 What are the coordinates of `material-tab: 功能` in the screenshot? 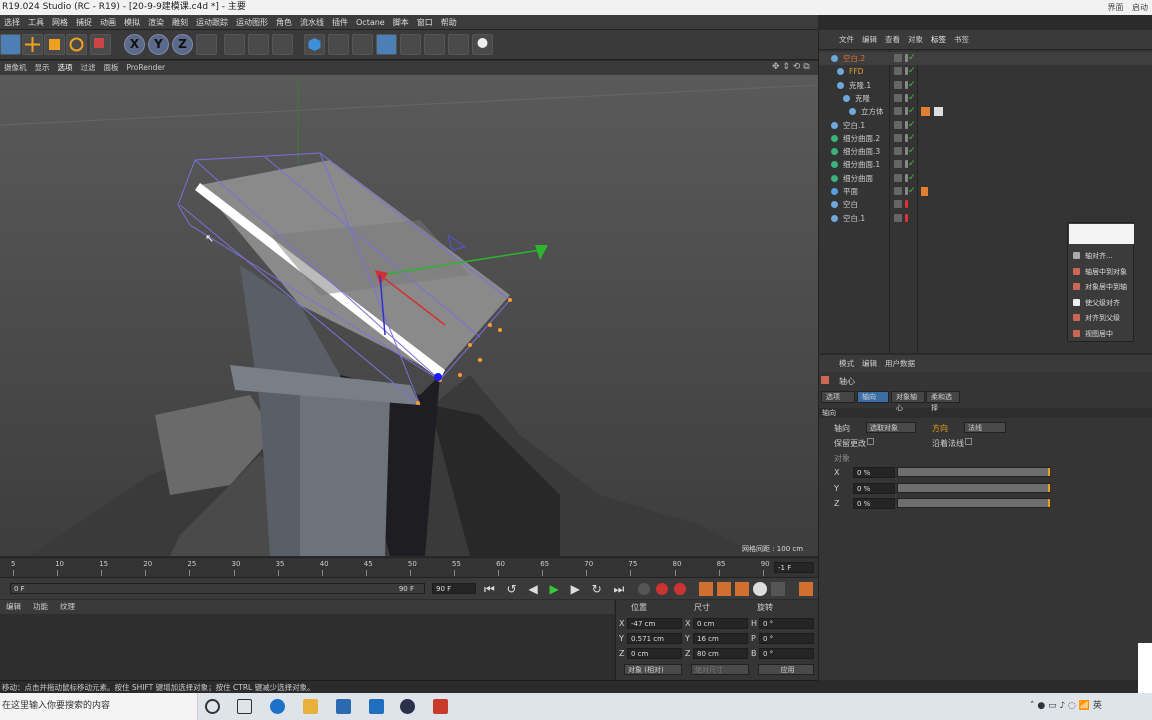 It's located at (40, 607).